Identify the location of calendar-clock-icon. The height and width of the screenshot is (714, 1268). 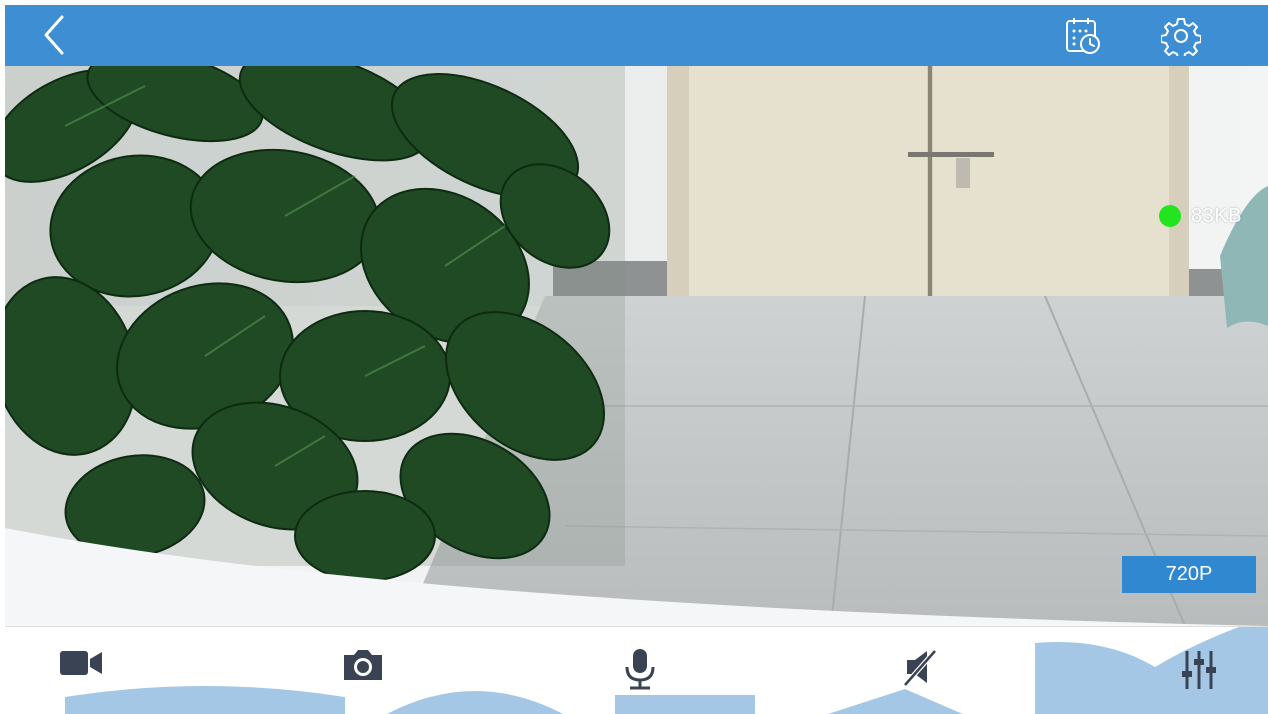
(1083, 36).